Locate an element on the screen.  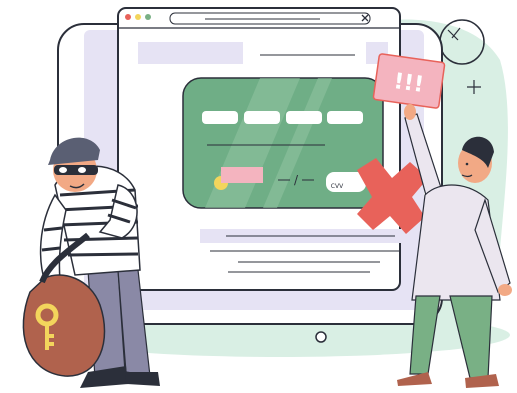
window-dot-yellow is located at coordinates (138, 17).